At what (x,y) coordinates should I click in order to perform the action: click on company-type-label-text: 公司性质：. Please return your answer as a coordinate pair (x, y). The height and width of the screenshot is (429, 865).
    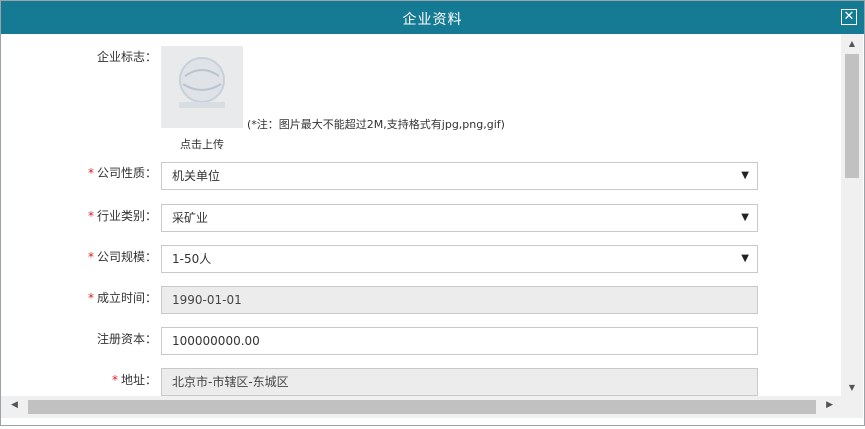
    Looking at the image, I should click on (126, 173).